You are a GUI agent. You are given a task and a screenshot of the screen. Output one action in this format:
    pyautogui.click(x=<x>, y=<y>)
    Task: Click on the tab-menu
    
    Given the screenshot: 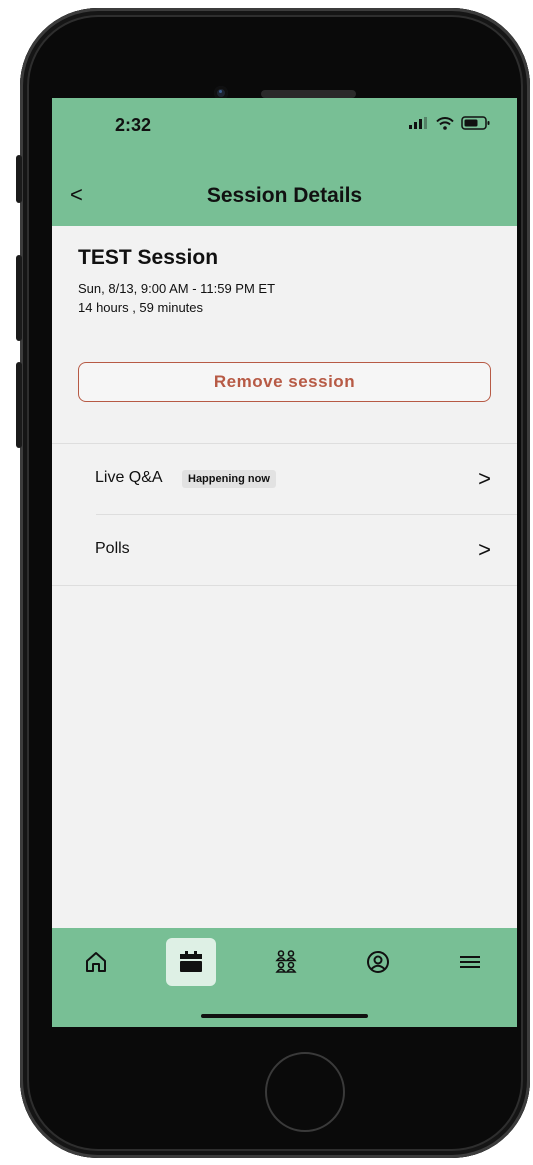 What is the action you would take?
    pyautogui.click(x=470, y=962)
    